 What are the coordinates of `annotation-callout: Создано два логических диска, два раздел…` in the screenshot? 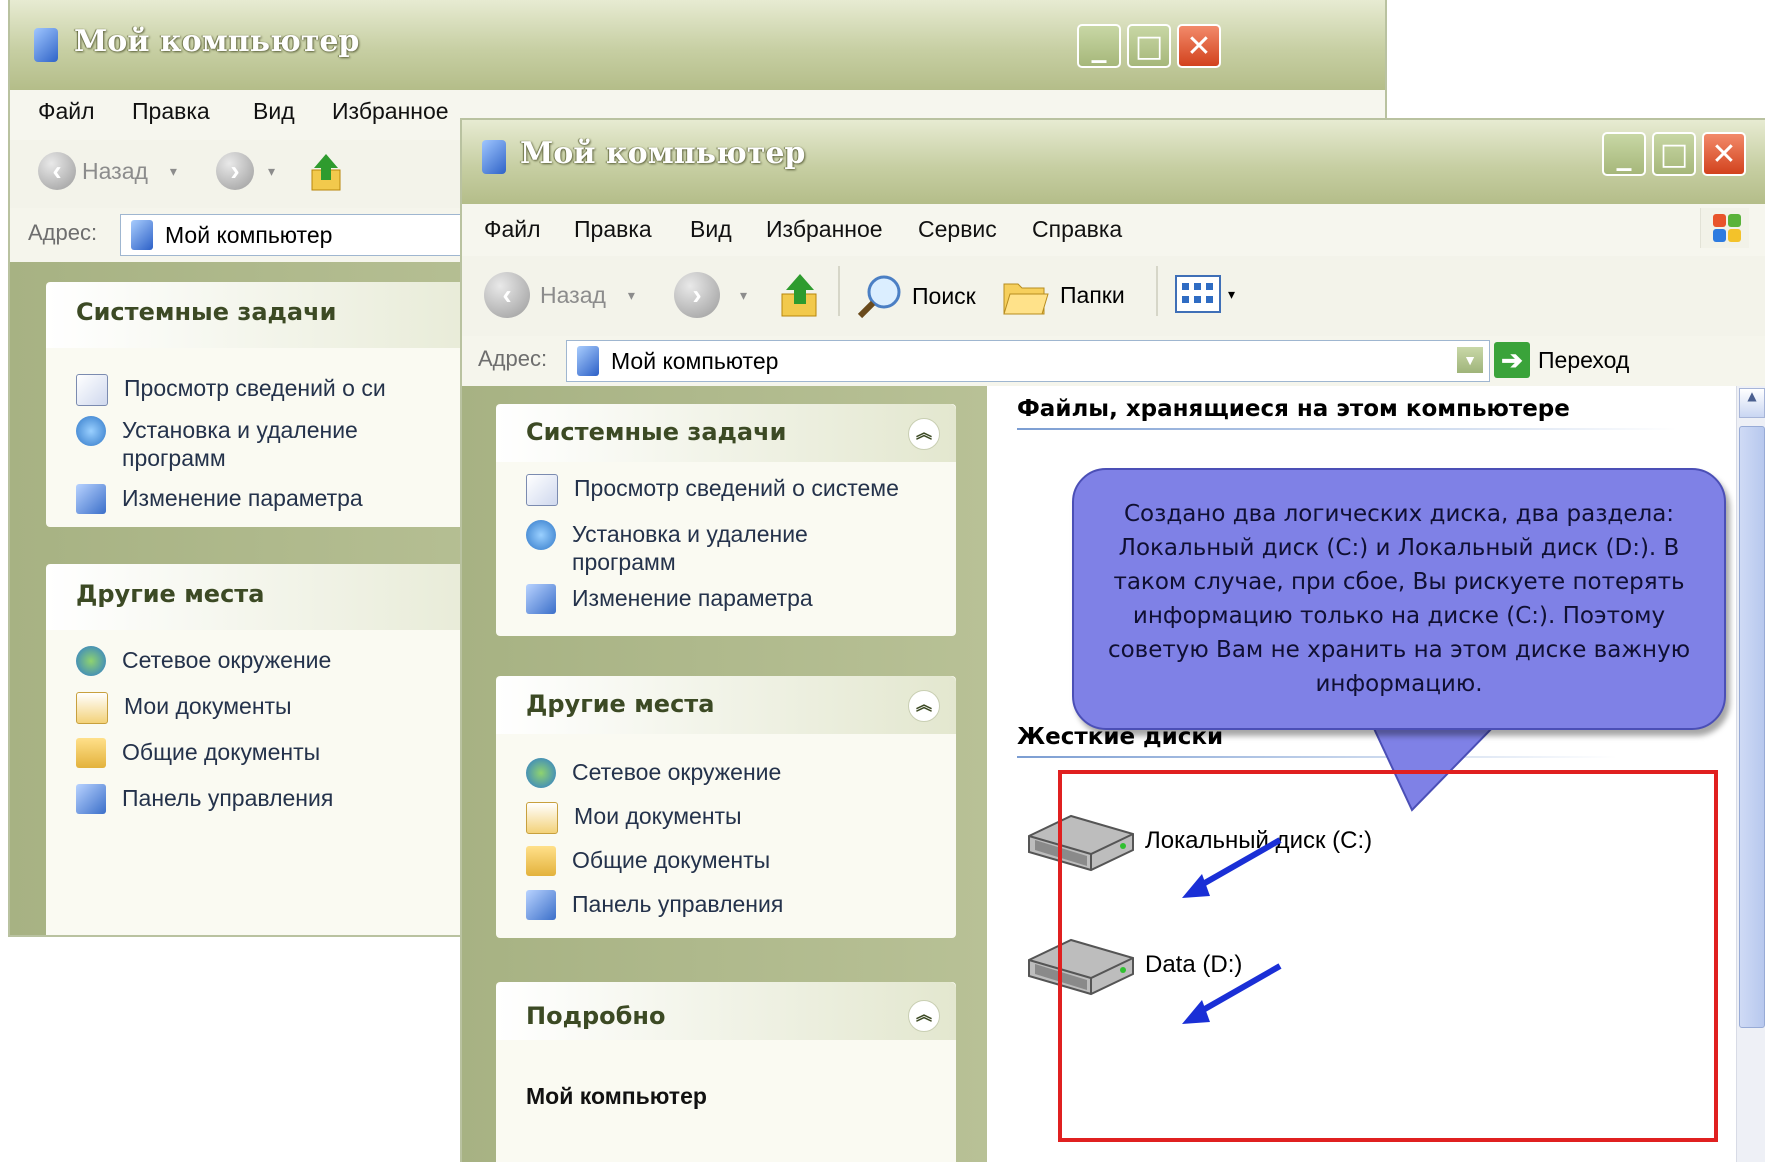 It's located at (1399, 599).